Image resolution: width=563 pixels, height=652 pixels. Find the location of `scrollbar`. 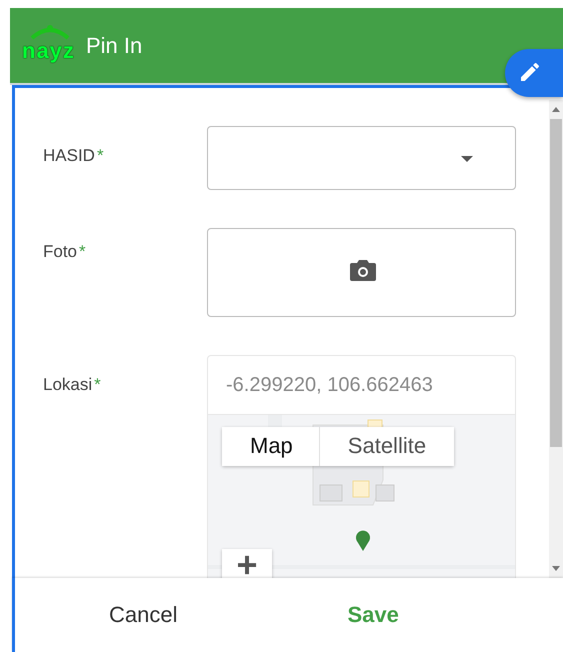

scrollbar is located at coordinates (556, 339).